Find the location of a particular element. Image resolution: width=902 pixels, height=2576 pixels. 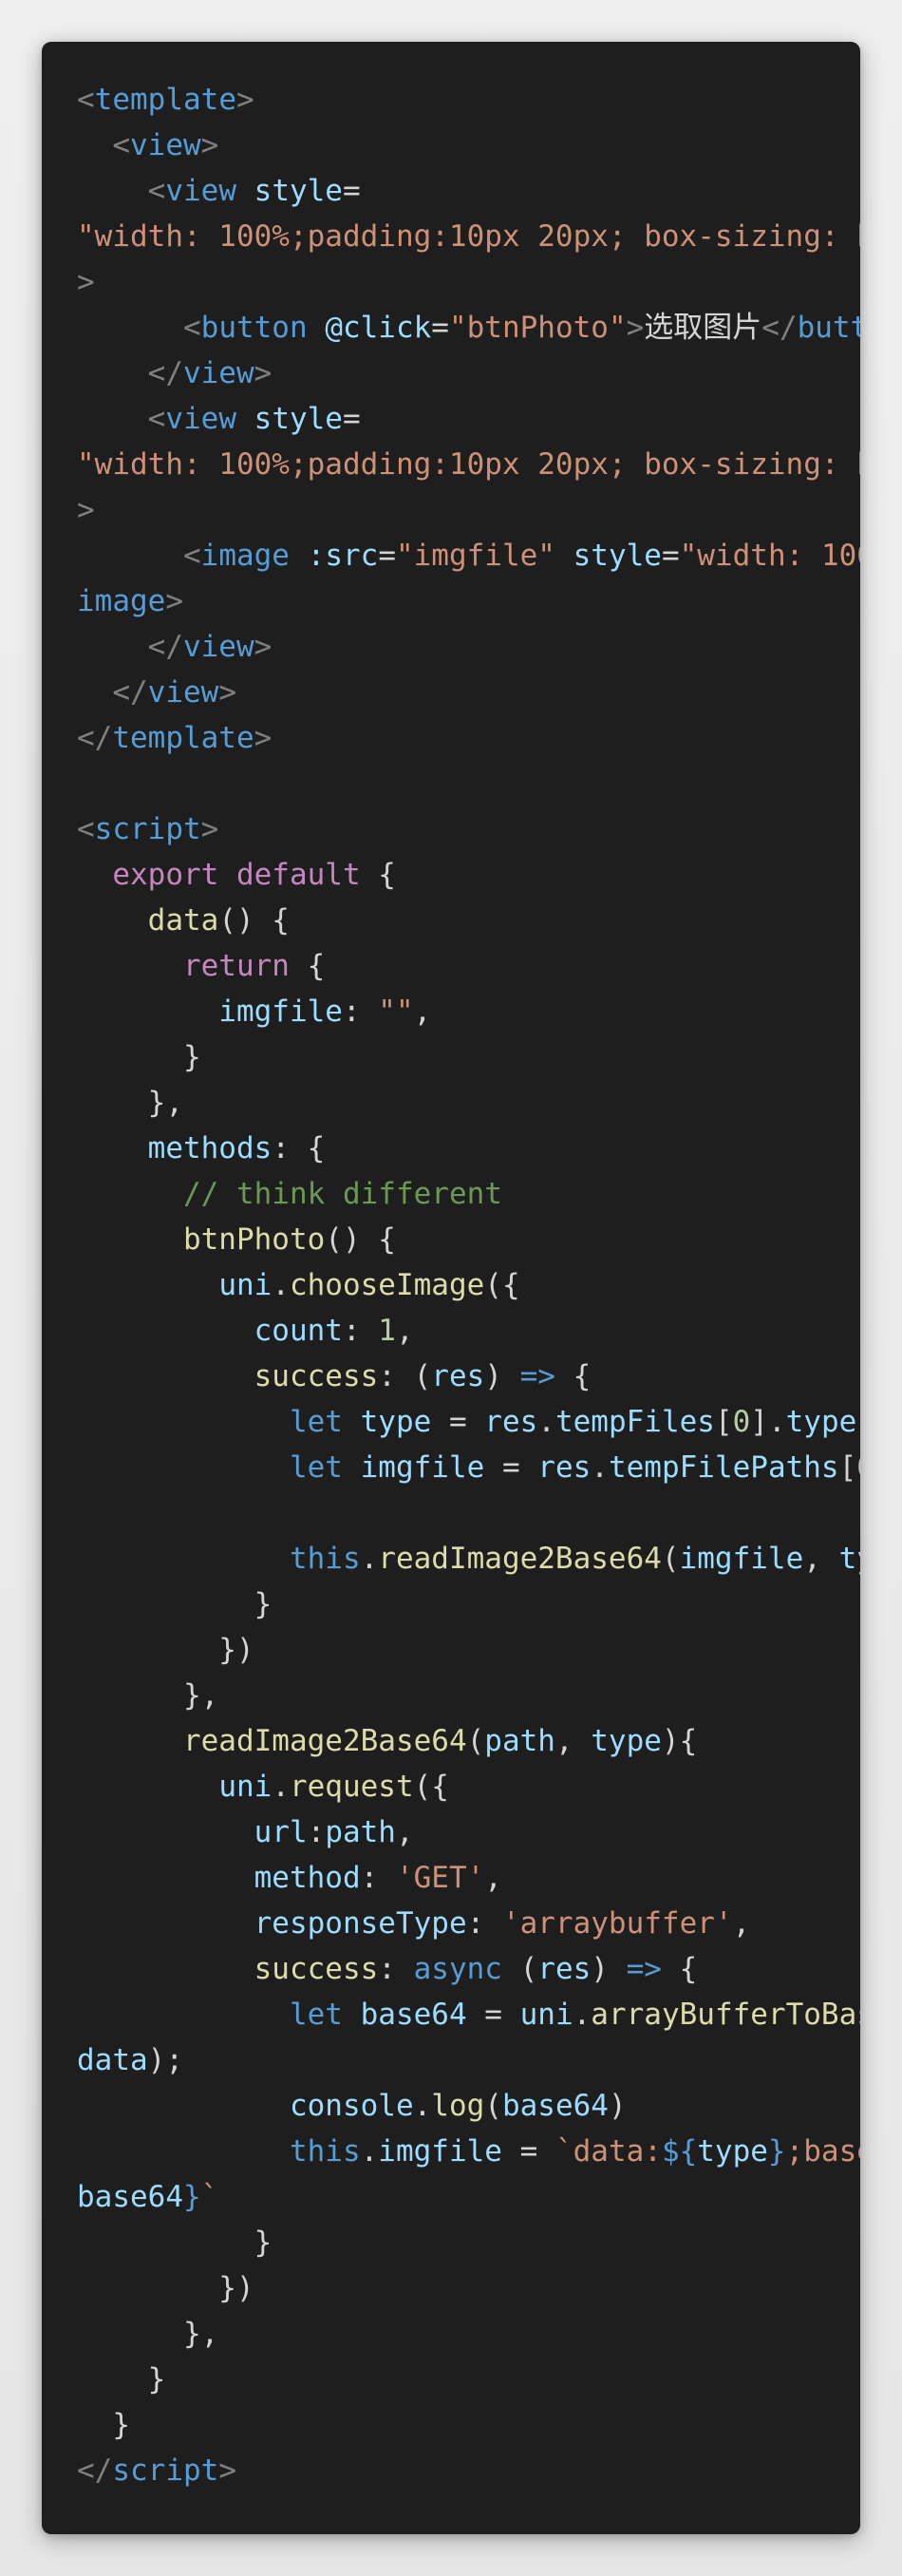

code-token: ; is located at coordinates (858, 1422).